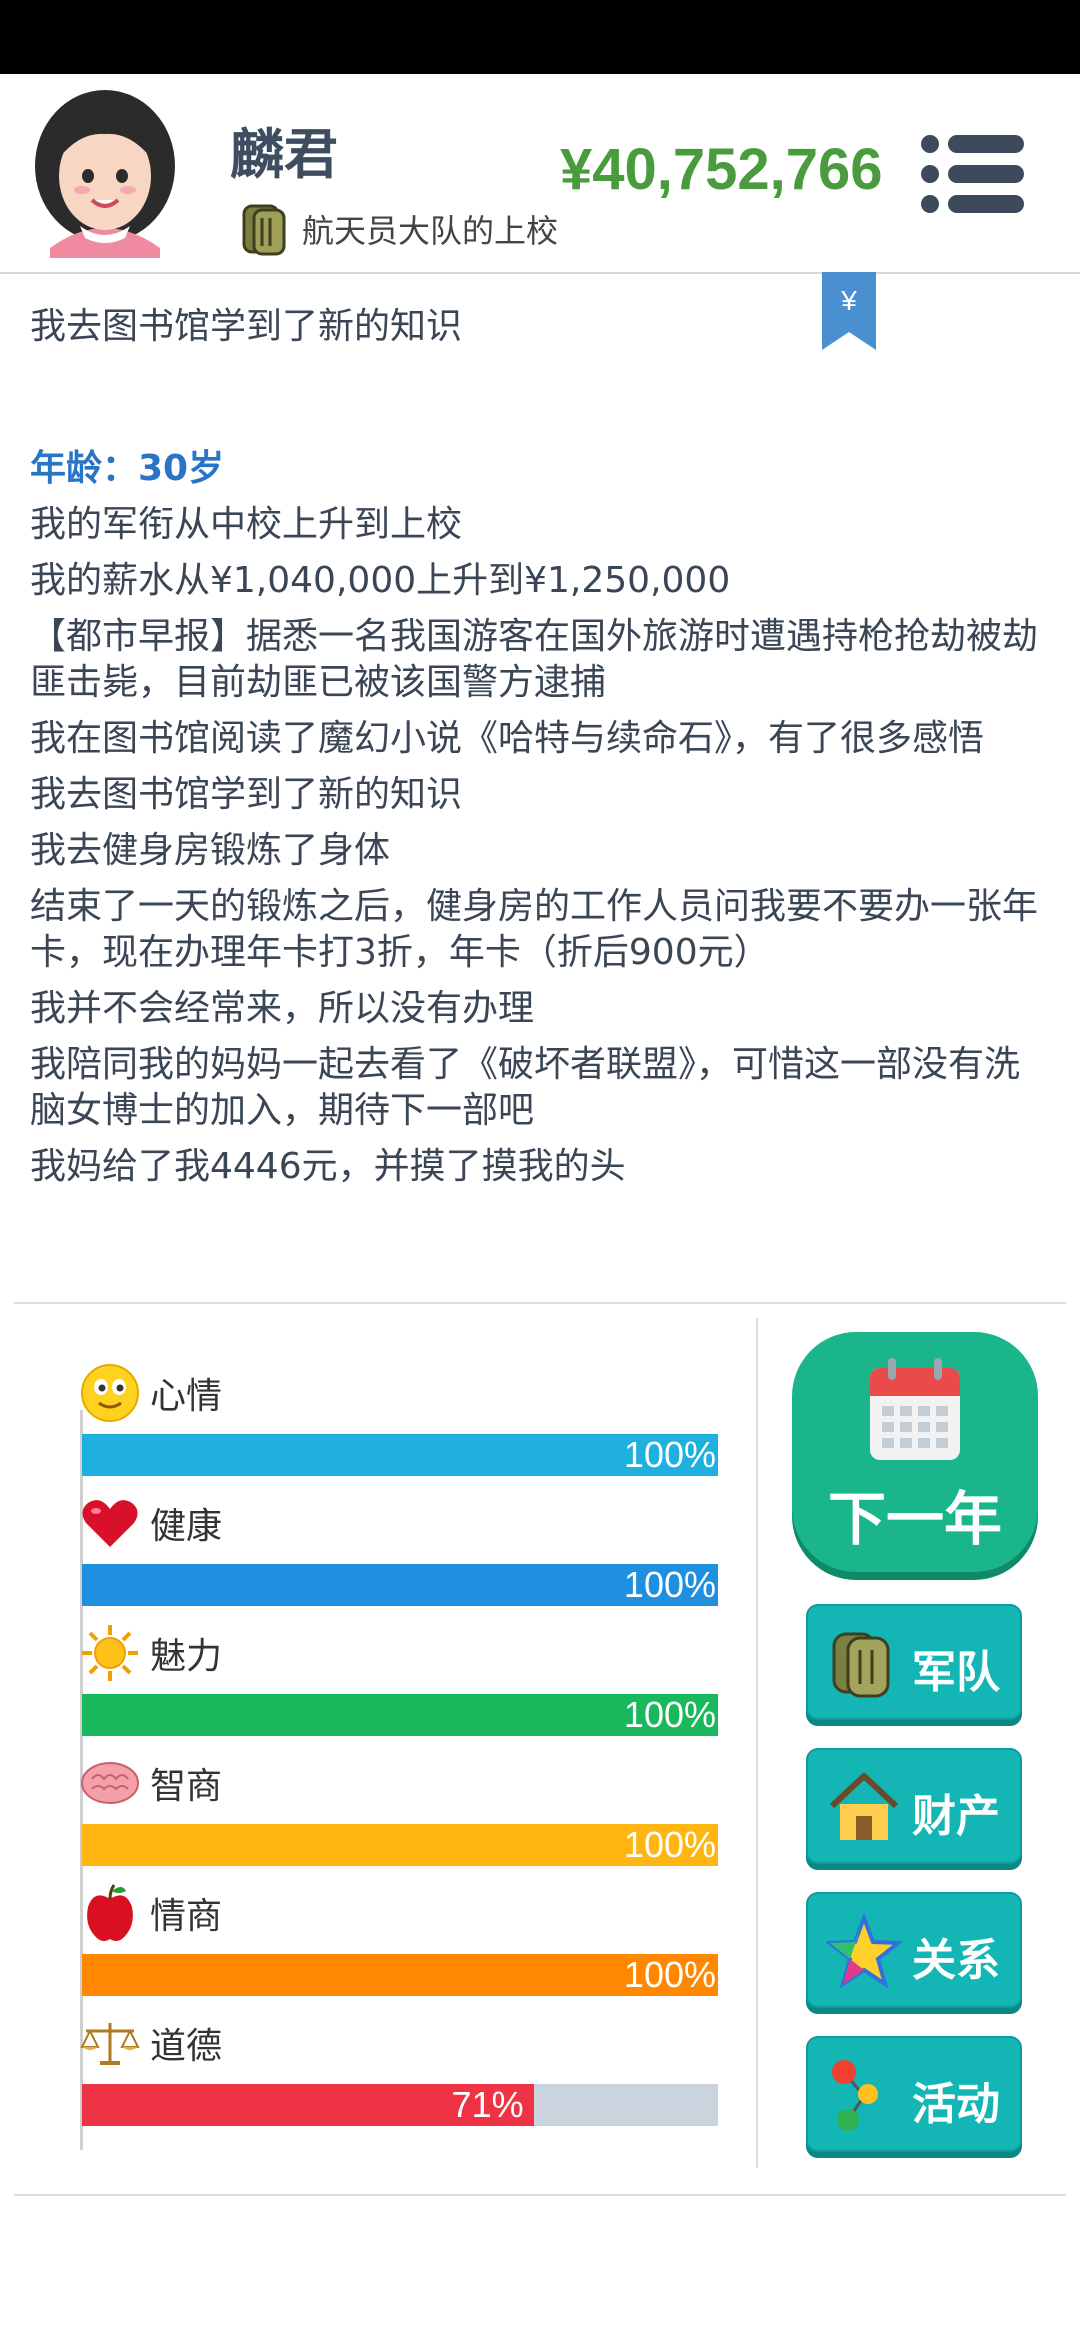 Image resolution: width=1080 pixels, height=2340 pixels. I want to click on smiley-icon, so click(110, 1393).